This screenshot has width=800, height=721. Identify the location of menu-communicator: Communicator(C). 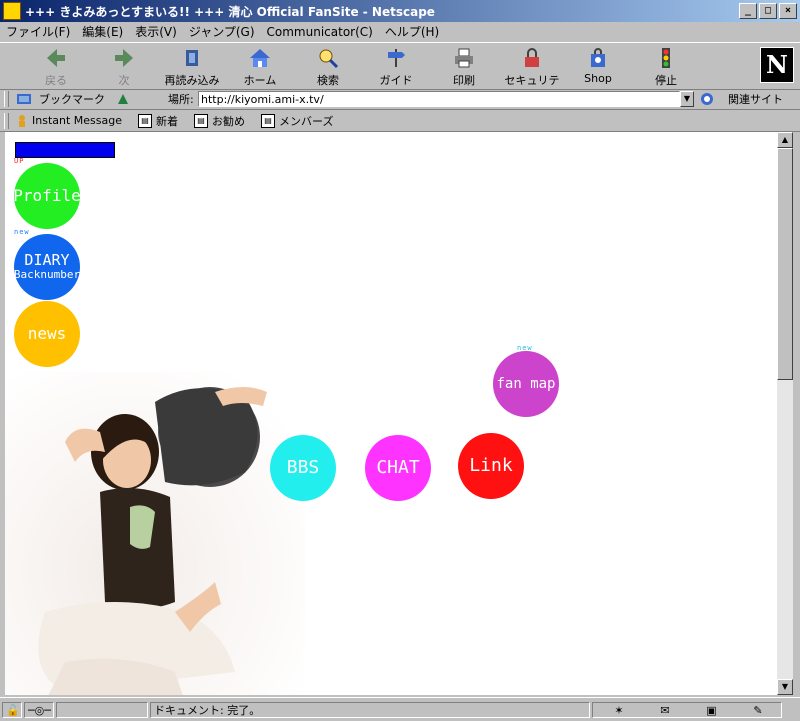
(320, 32).